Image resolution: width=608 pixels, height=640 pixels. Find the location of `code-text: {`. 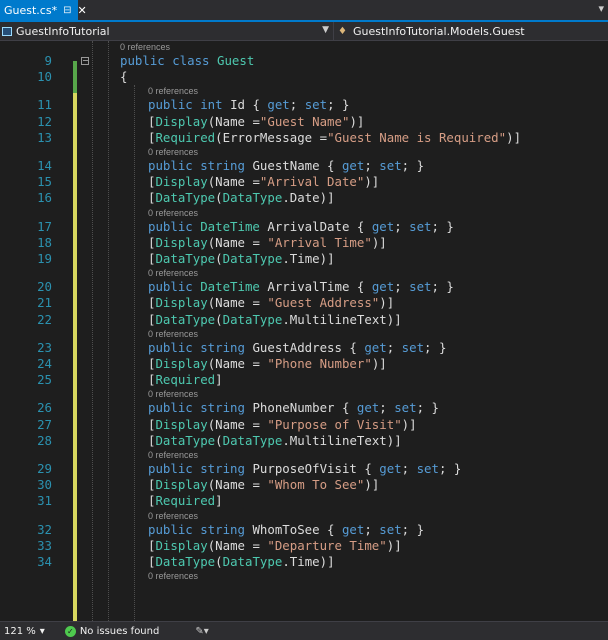

code-text: { is located at coordinates (123, 76).